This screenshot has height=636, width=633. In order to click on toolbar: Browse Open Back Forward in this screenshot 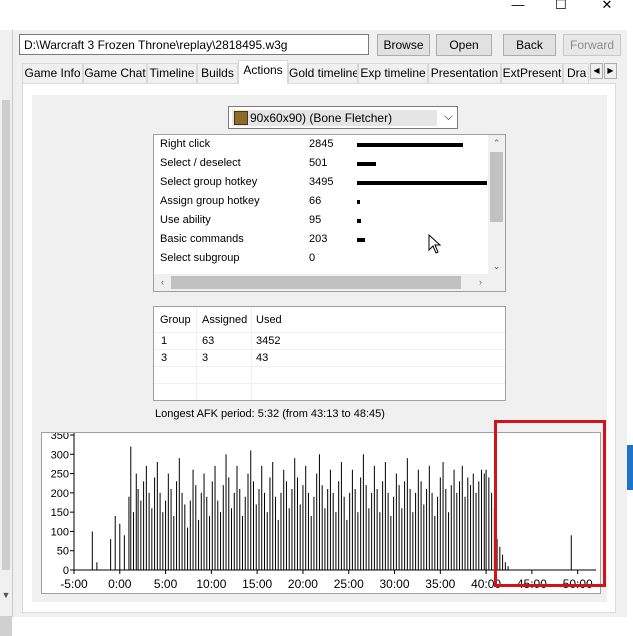, I will do `click(323, 44)`.